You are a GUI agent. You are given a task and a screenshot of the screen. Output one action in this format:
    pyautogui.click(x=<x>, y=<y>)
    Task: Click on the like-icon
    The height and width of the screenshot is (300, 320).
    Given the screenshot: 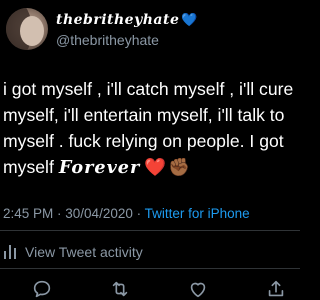 What is the action you would take?
    pyautogui.click(x=198, y=290)
    